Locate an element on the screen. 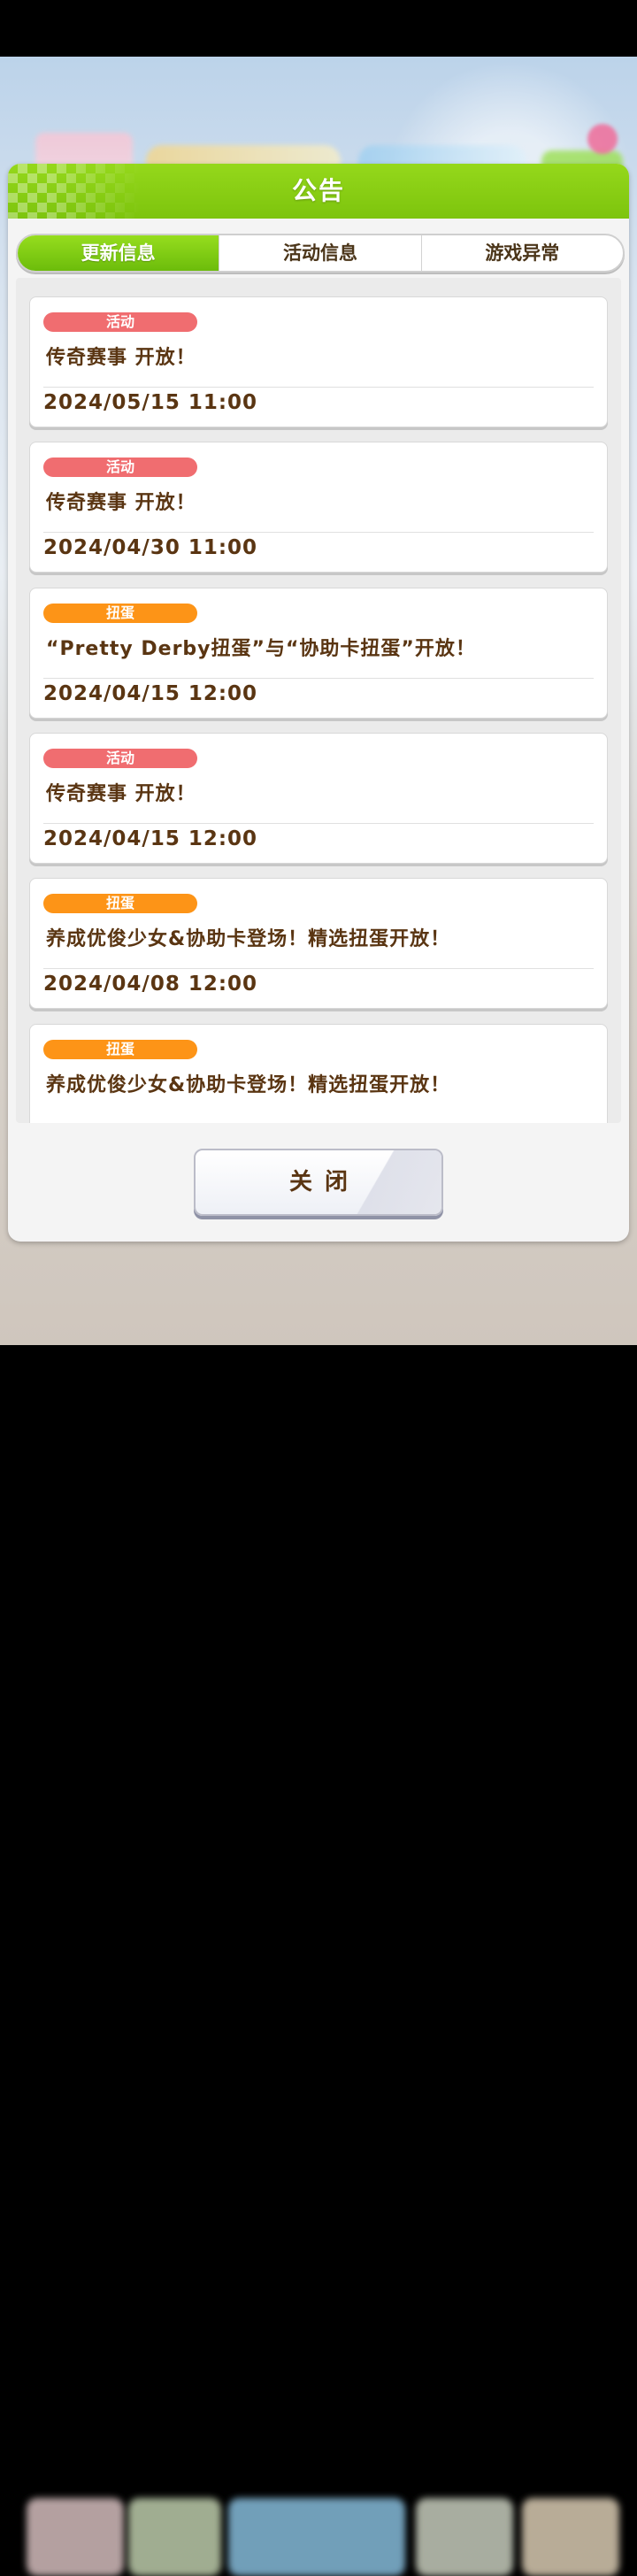  close-button: 关闭 is located at coordinates (318, 1182).